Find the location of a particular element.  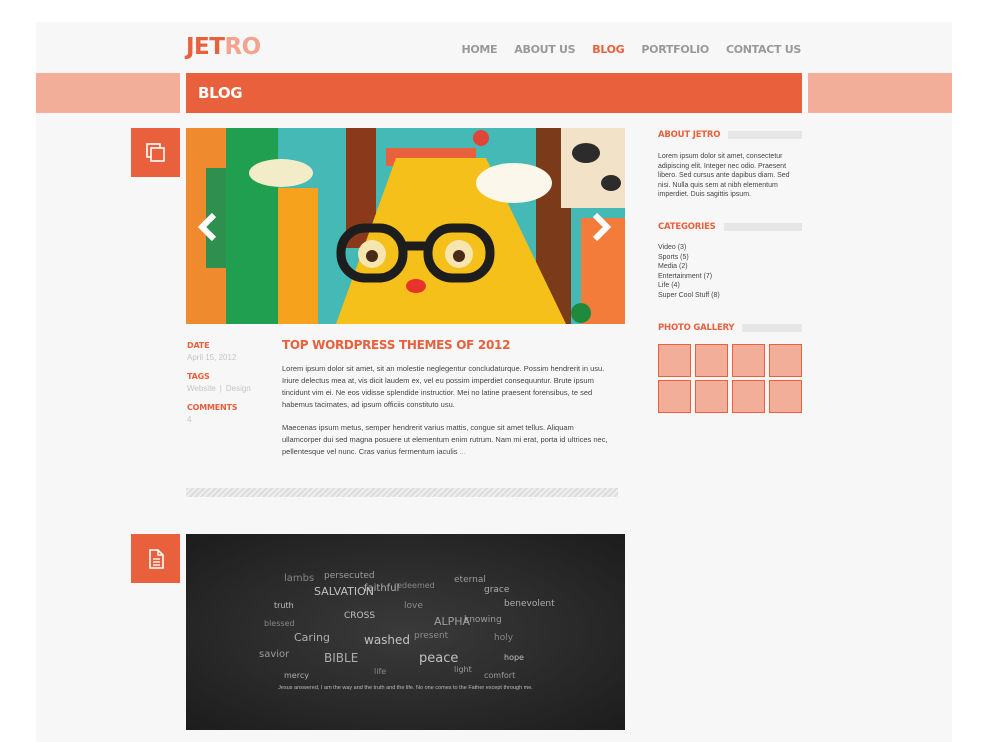

tag-link: Website is located at coordinates (201, 388).